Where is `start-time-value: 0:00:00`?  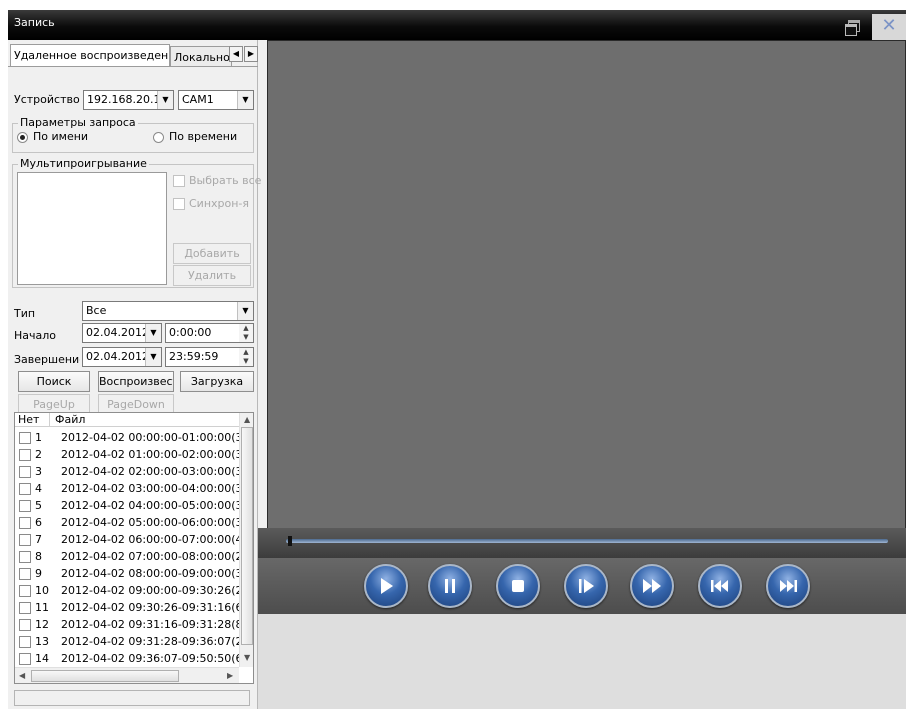 start-time-value: 0:00:00 is located at coordinates (190, 332).